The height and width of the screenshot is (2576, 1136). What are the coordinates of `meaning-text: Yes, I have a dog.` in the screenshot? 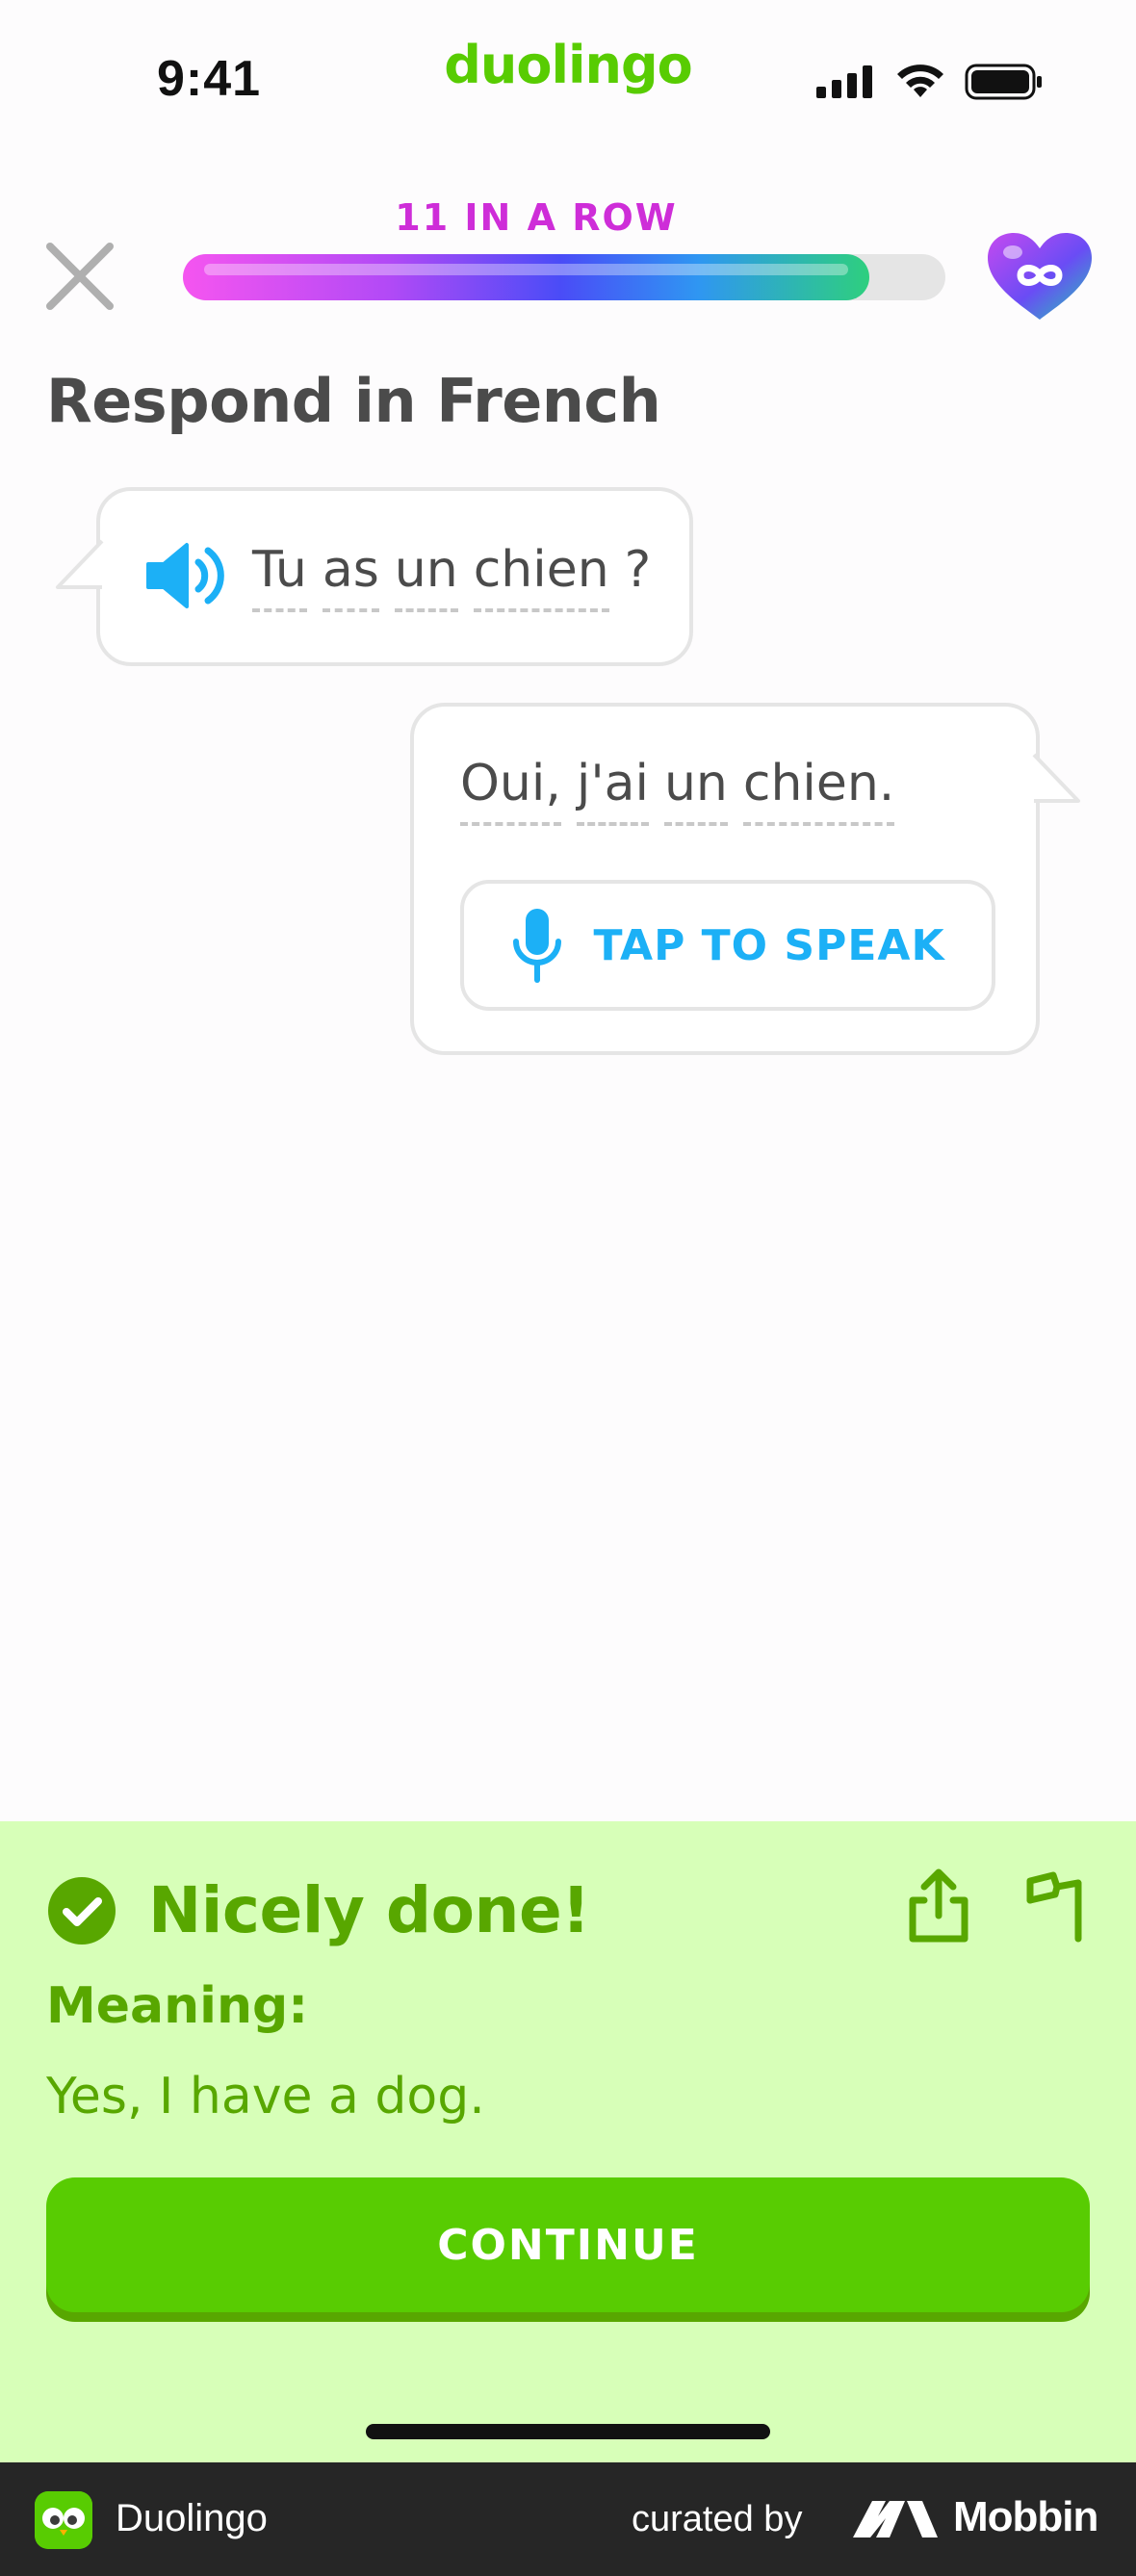 It's located at (265, 2096).